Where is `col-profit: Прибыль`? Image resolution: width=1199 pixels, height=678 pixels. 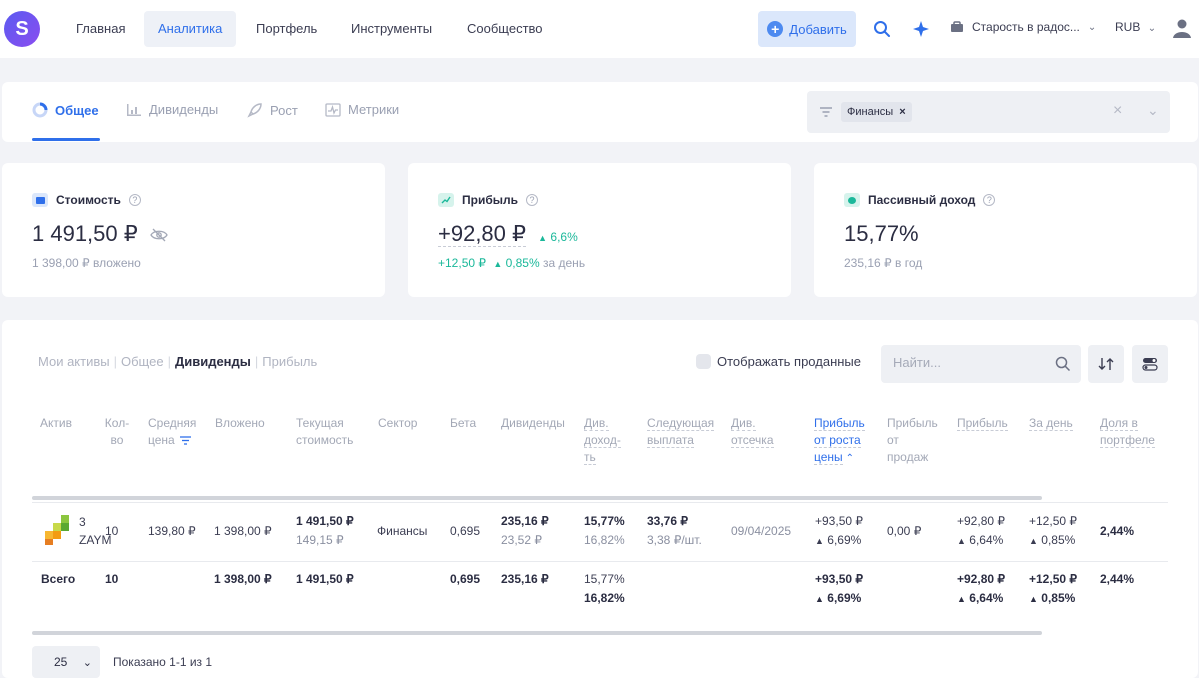 col-profit: Прибыль is located at coordinates (982, 423).